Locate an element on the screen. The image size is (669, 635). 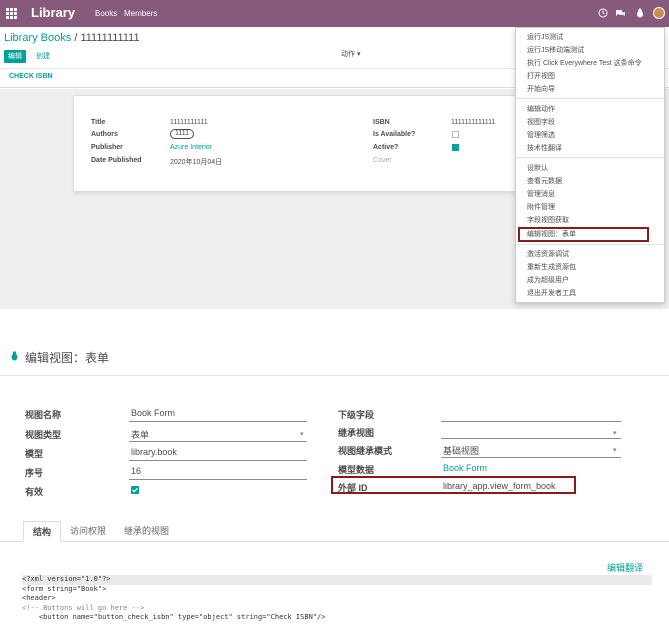
edit-translation-link: 编辑翻译 is located at coordinates (625, 567).